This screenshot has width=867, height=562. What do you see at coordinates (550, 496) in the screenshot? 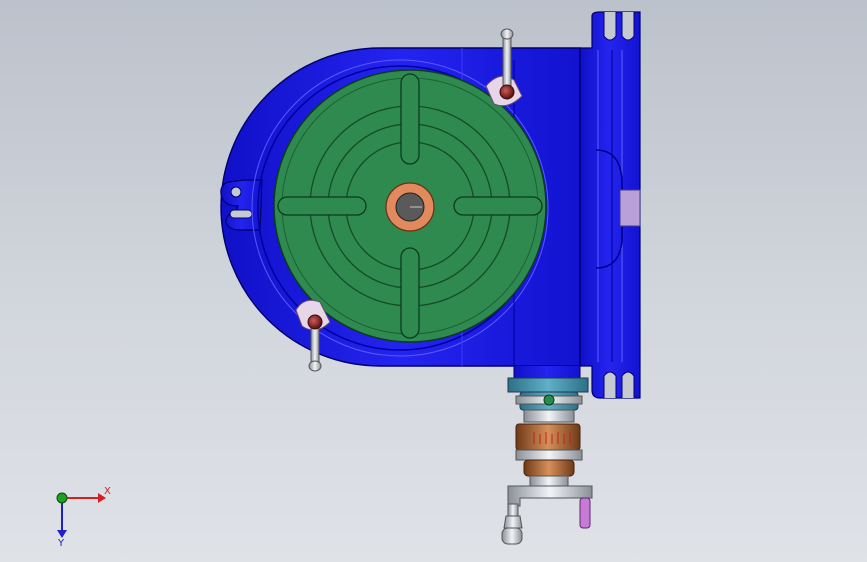
I see `crank-arm` at bounding box center [550, 496].